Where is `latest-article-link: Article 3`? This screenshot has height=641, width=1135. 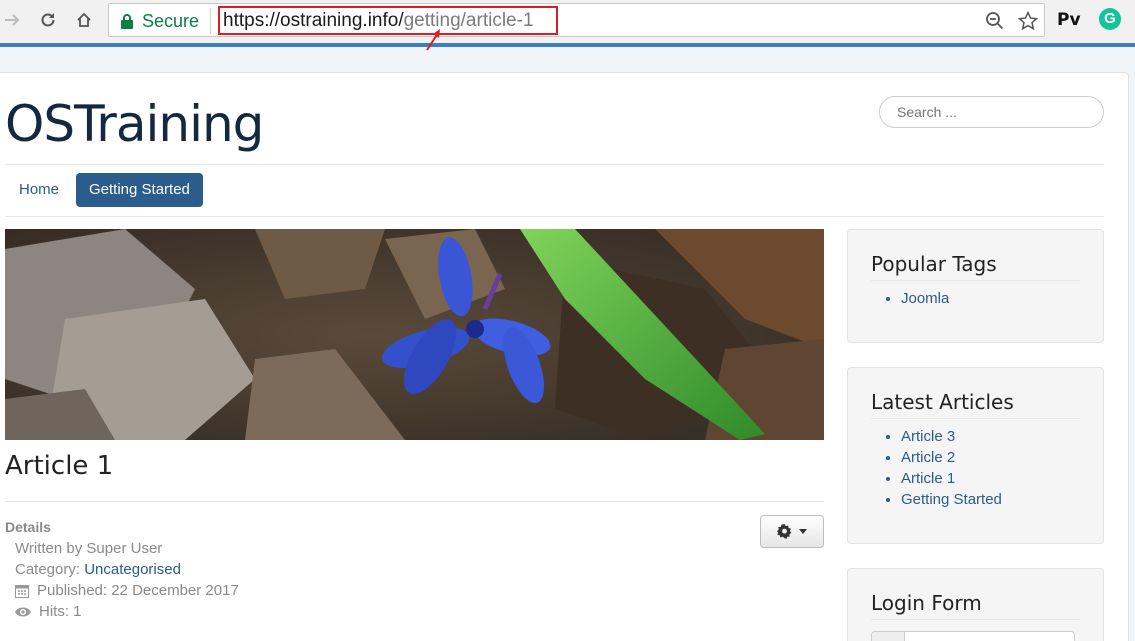 latest-article-link: Article 3 is located at coordinates (928, 436).